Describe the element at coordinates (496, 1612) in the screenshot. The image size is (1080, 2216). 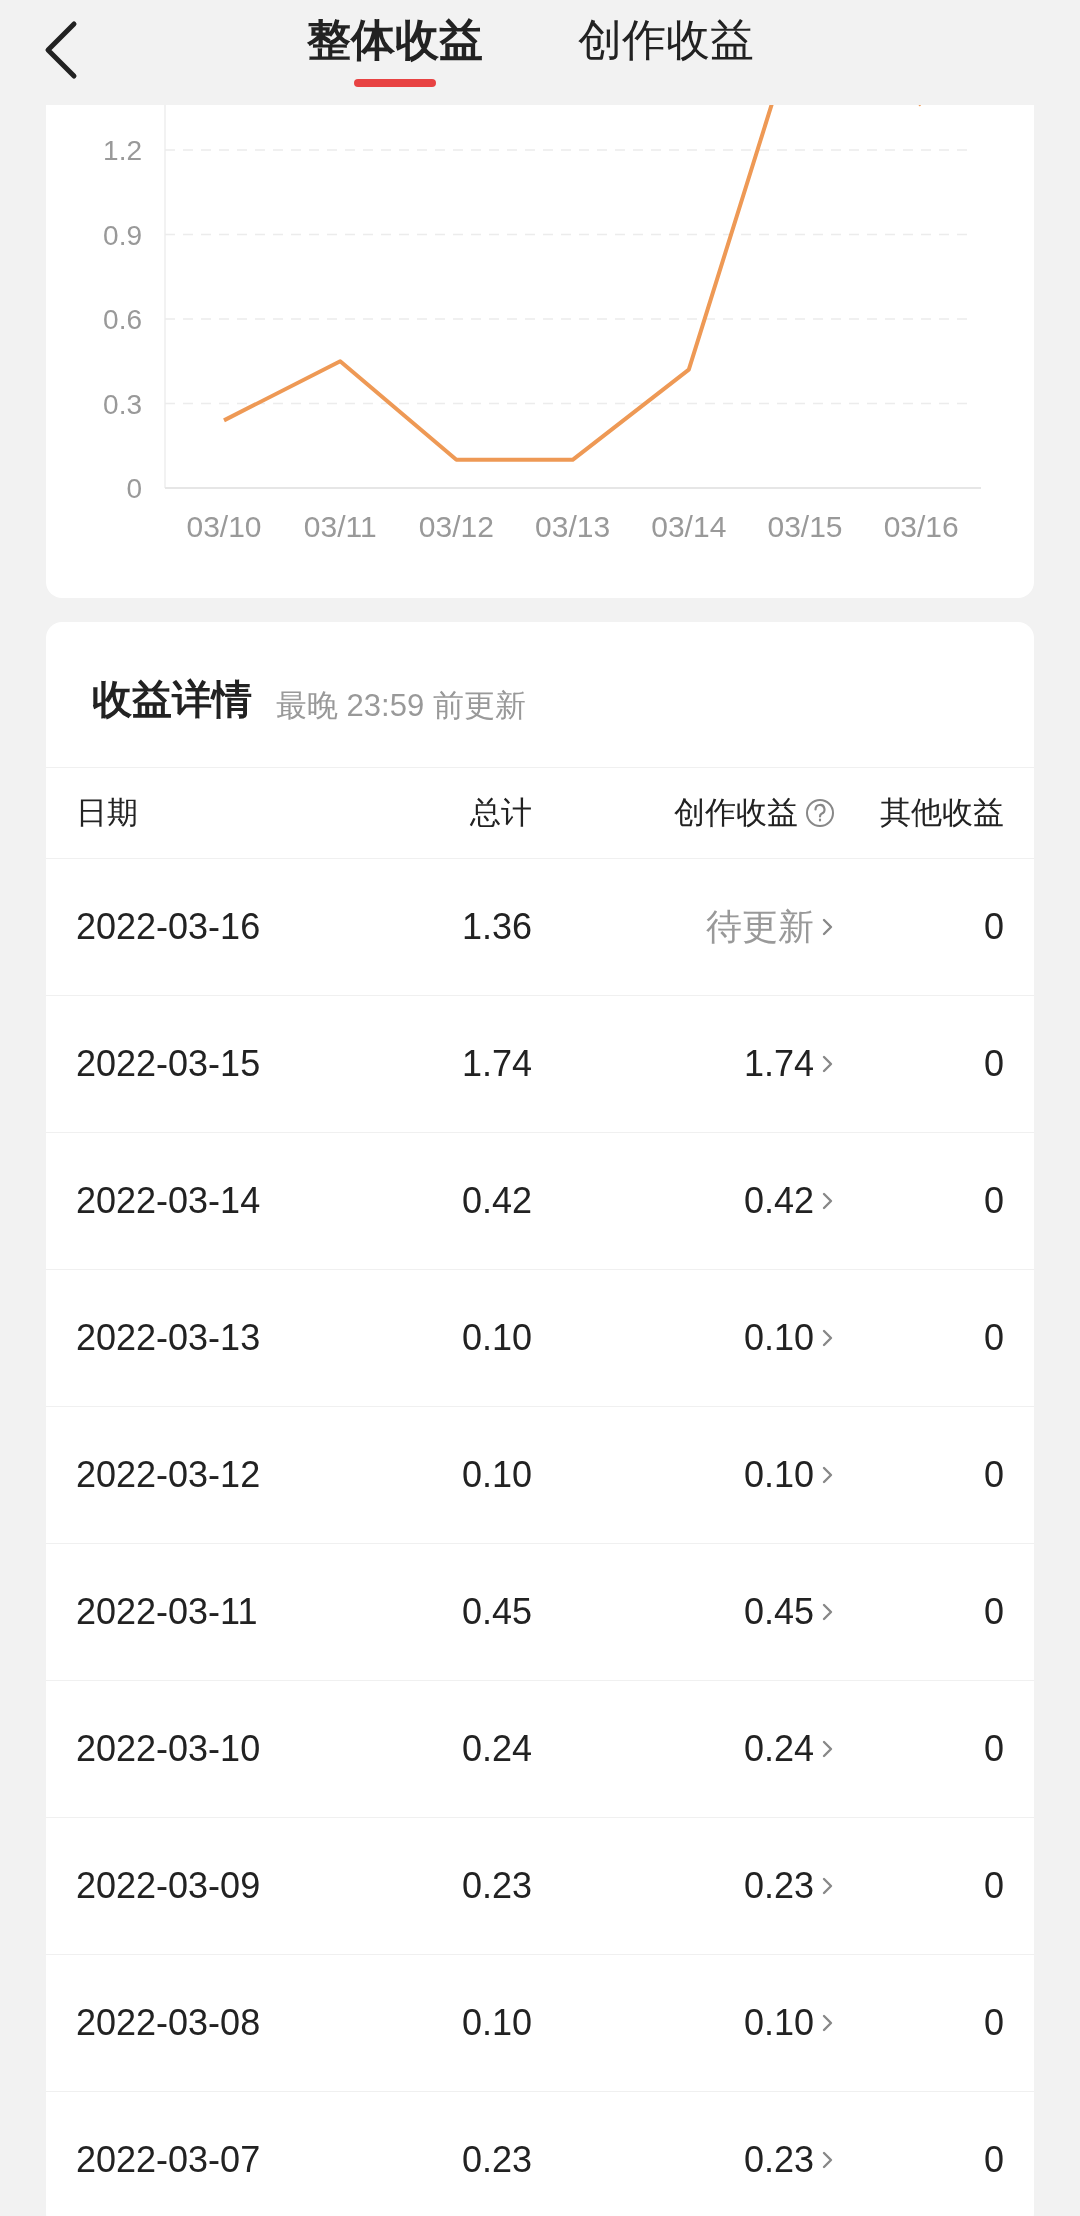
I see `table-cell-text: 0.45` at that location.